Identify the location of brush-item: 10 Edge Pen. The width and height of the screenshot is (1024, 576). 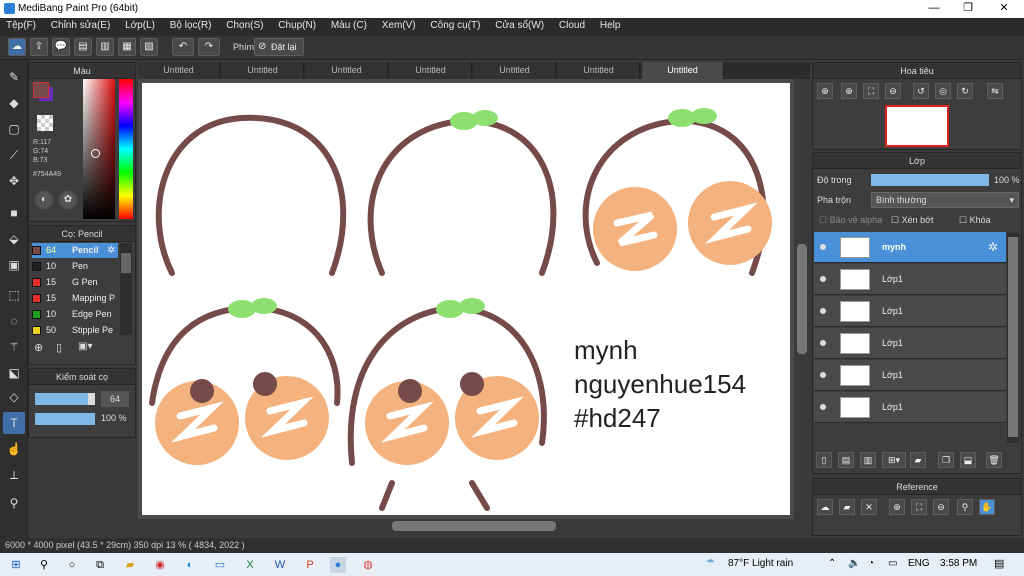
(75, 314).